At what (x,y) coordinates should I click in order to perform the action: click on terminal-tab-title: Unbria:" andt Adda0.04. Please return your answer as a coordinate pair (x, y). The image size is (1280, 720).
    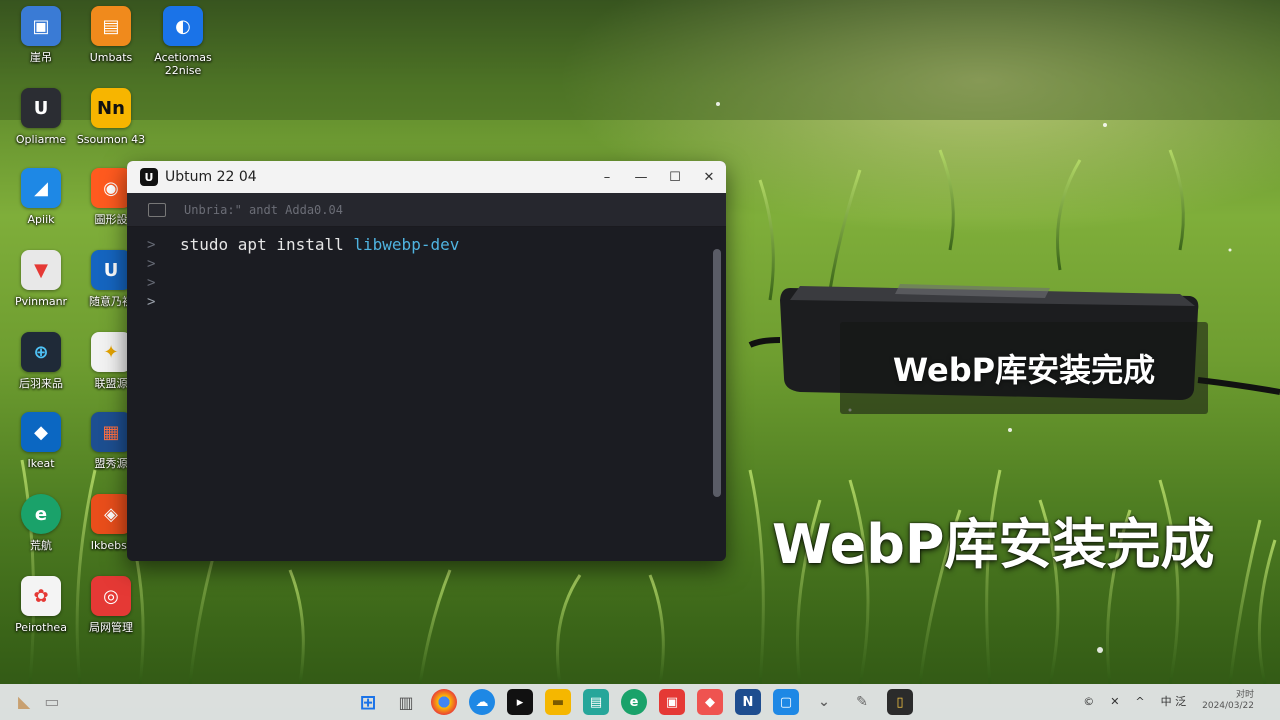
    Looking at the image, I should click on (263, 210).